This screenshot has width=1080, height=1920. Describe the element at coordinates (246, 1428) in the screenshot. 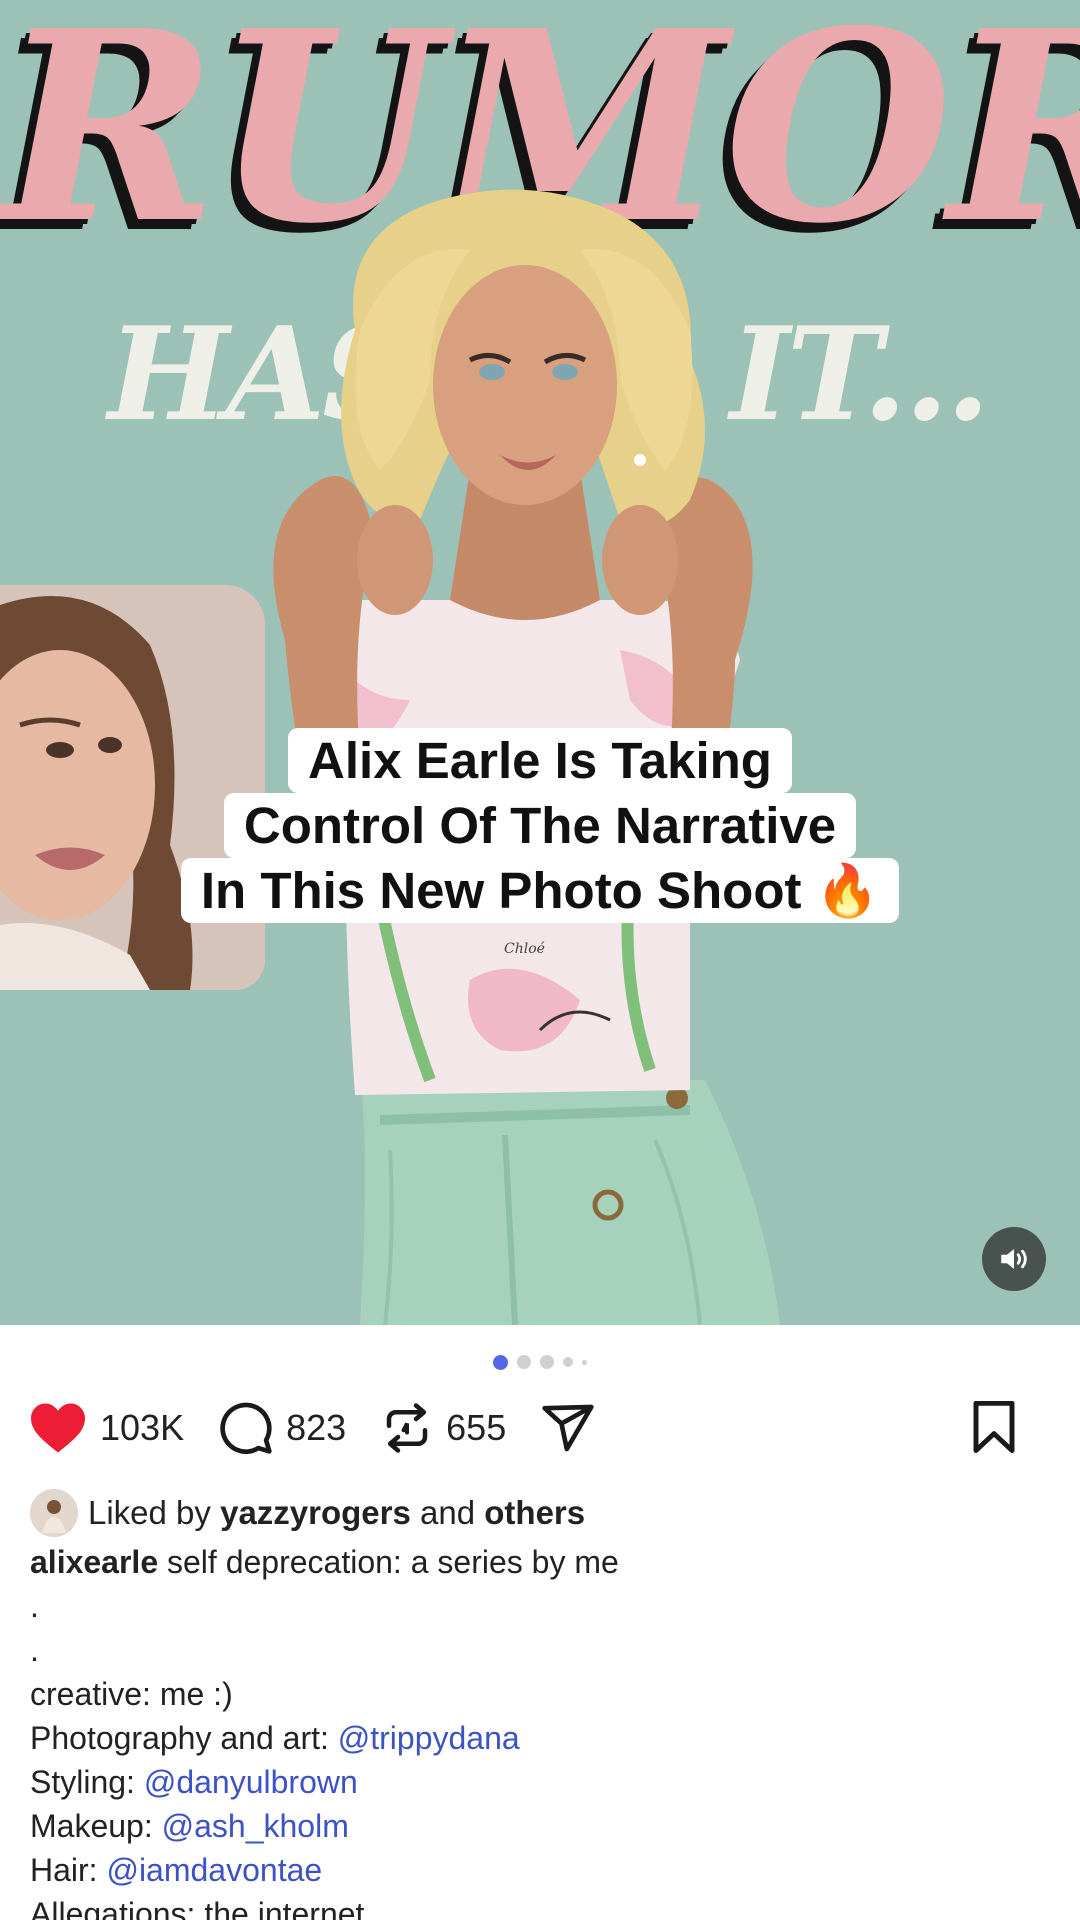

I see `comment-icon` at that location.